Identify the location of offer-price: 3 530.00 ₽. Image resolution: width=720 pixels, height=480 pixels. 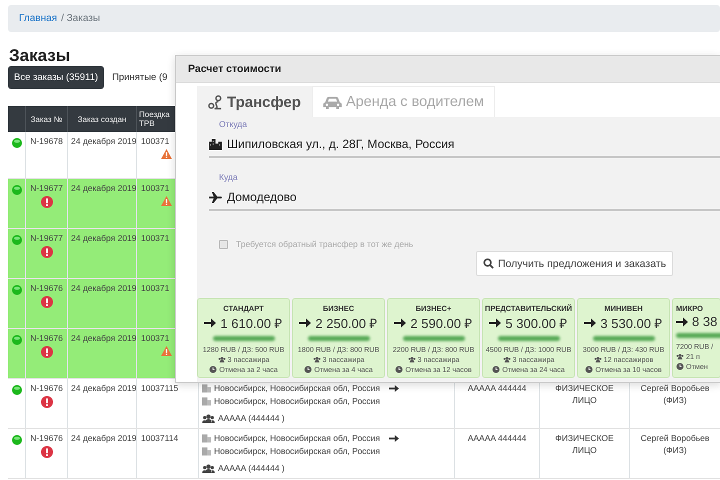
(631, 323).